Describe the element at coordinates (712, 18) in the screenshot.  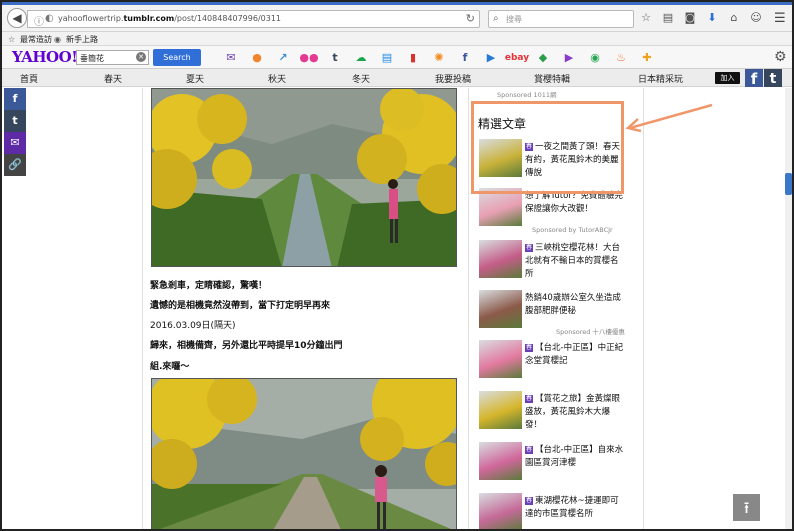
I see `download-icon: ⬇` at that location.